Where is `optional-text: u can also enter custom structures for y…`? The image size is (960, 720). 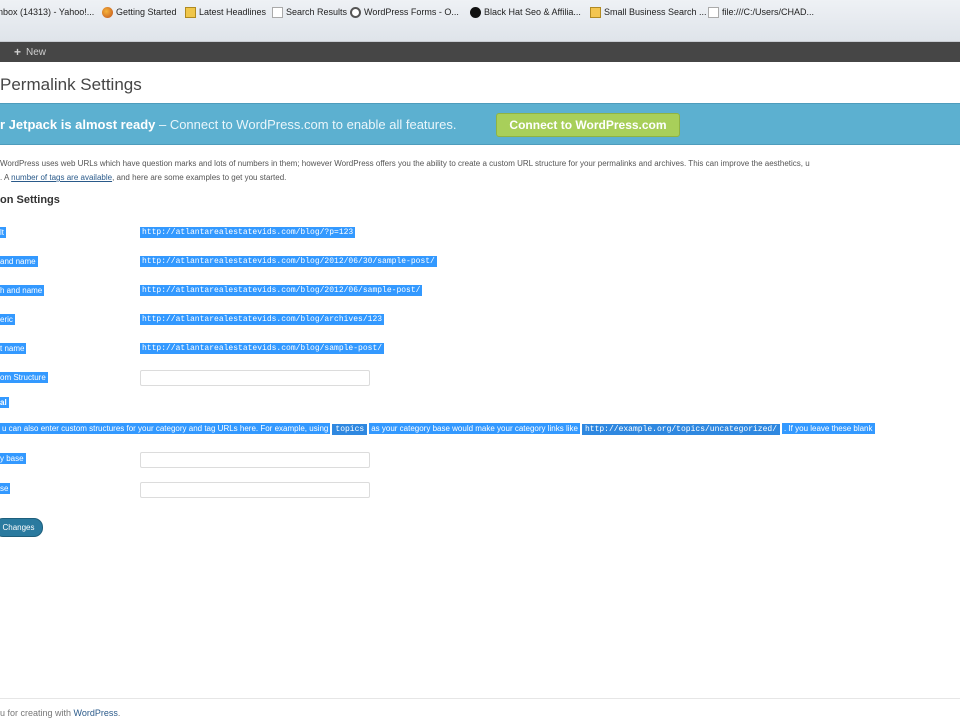 optional-text: u can also enter custom structures for y… is located at coordinates (165, 428).